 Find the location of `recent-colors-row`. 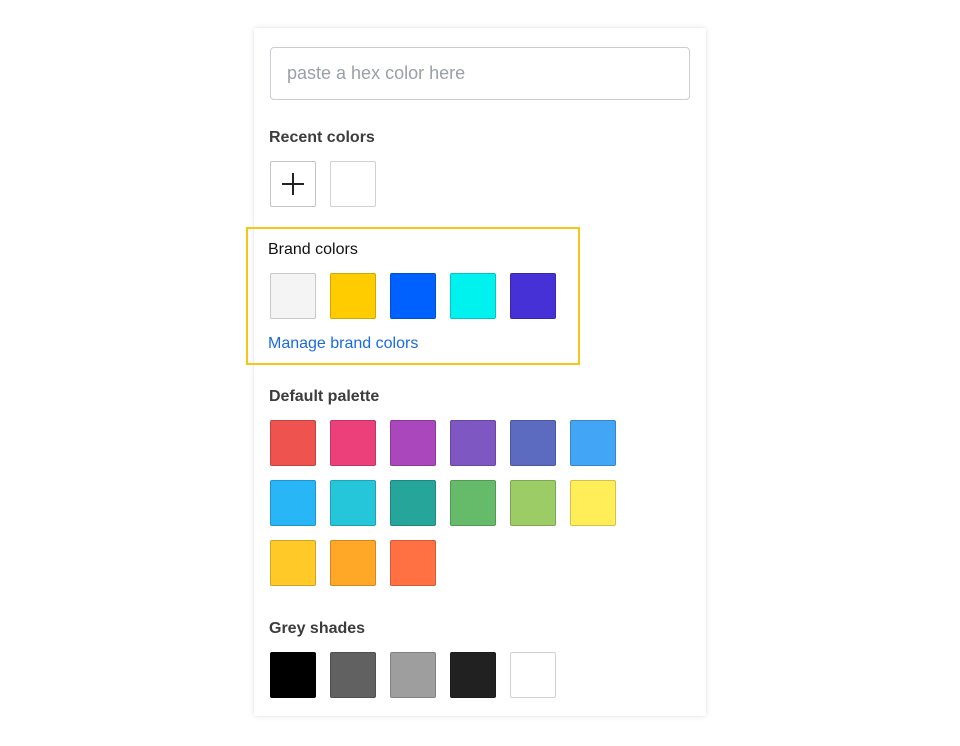

recent-colors-row is located at coordinates (323, 184).